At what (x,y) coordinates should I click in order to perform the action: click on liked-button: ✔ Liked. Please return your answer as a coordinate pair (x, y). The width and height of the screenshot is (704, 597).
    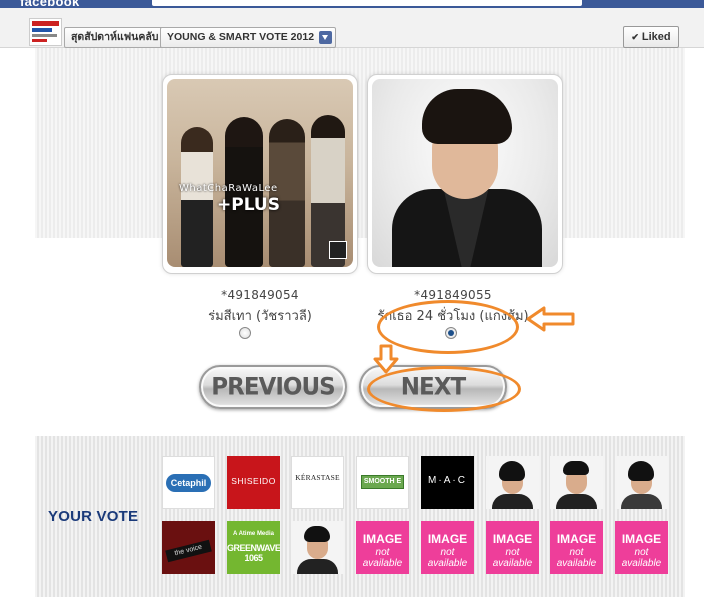
    Looking at the image, I should click on (651, 37).